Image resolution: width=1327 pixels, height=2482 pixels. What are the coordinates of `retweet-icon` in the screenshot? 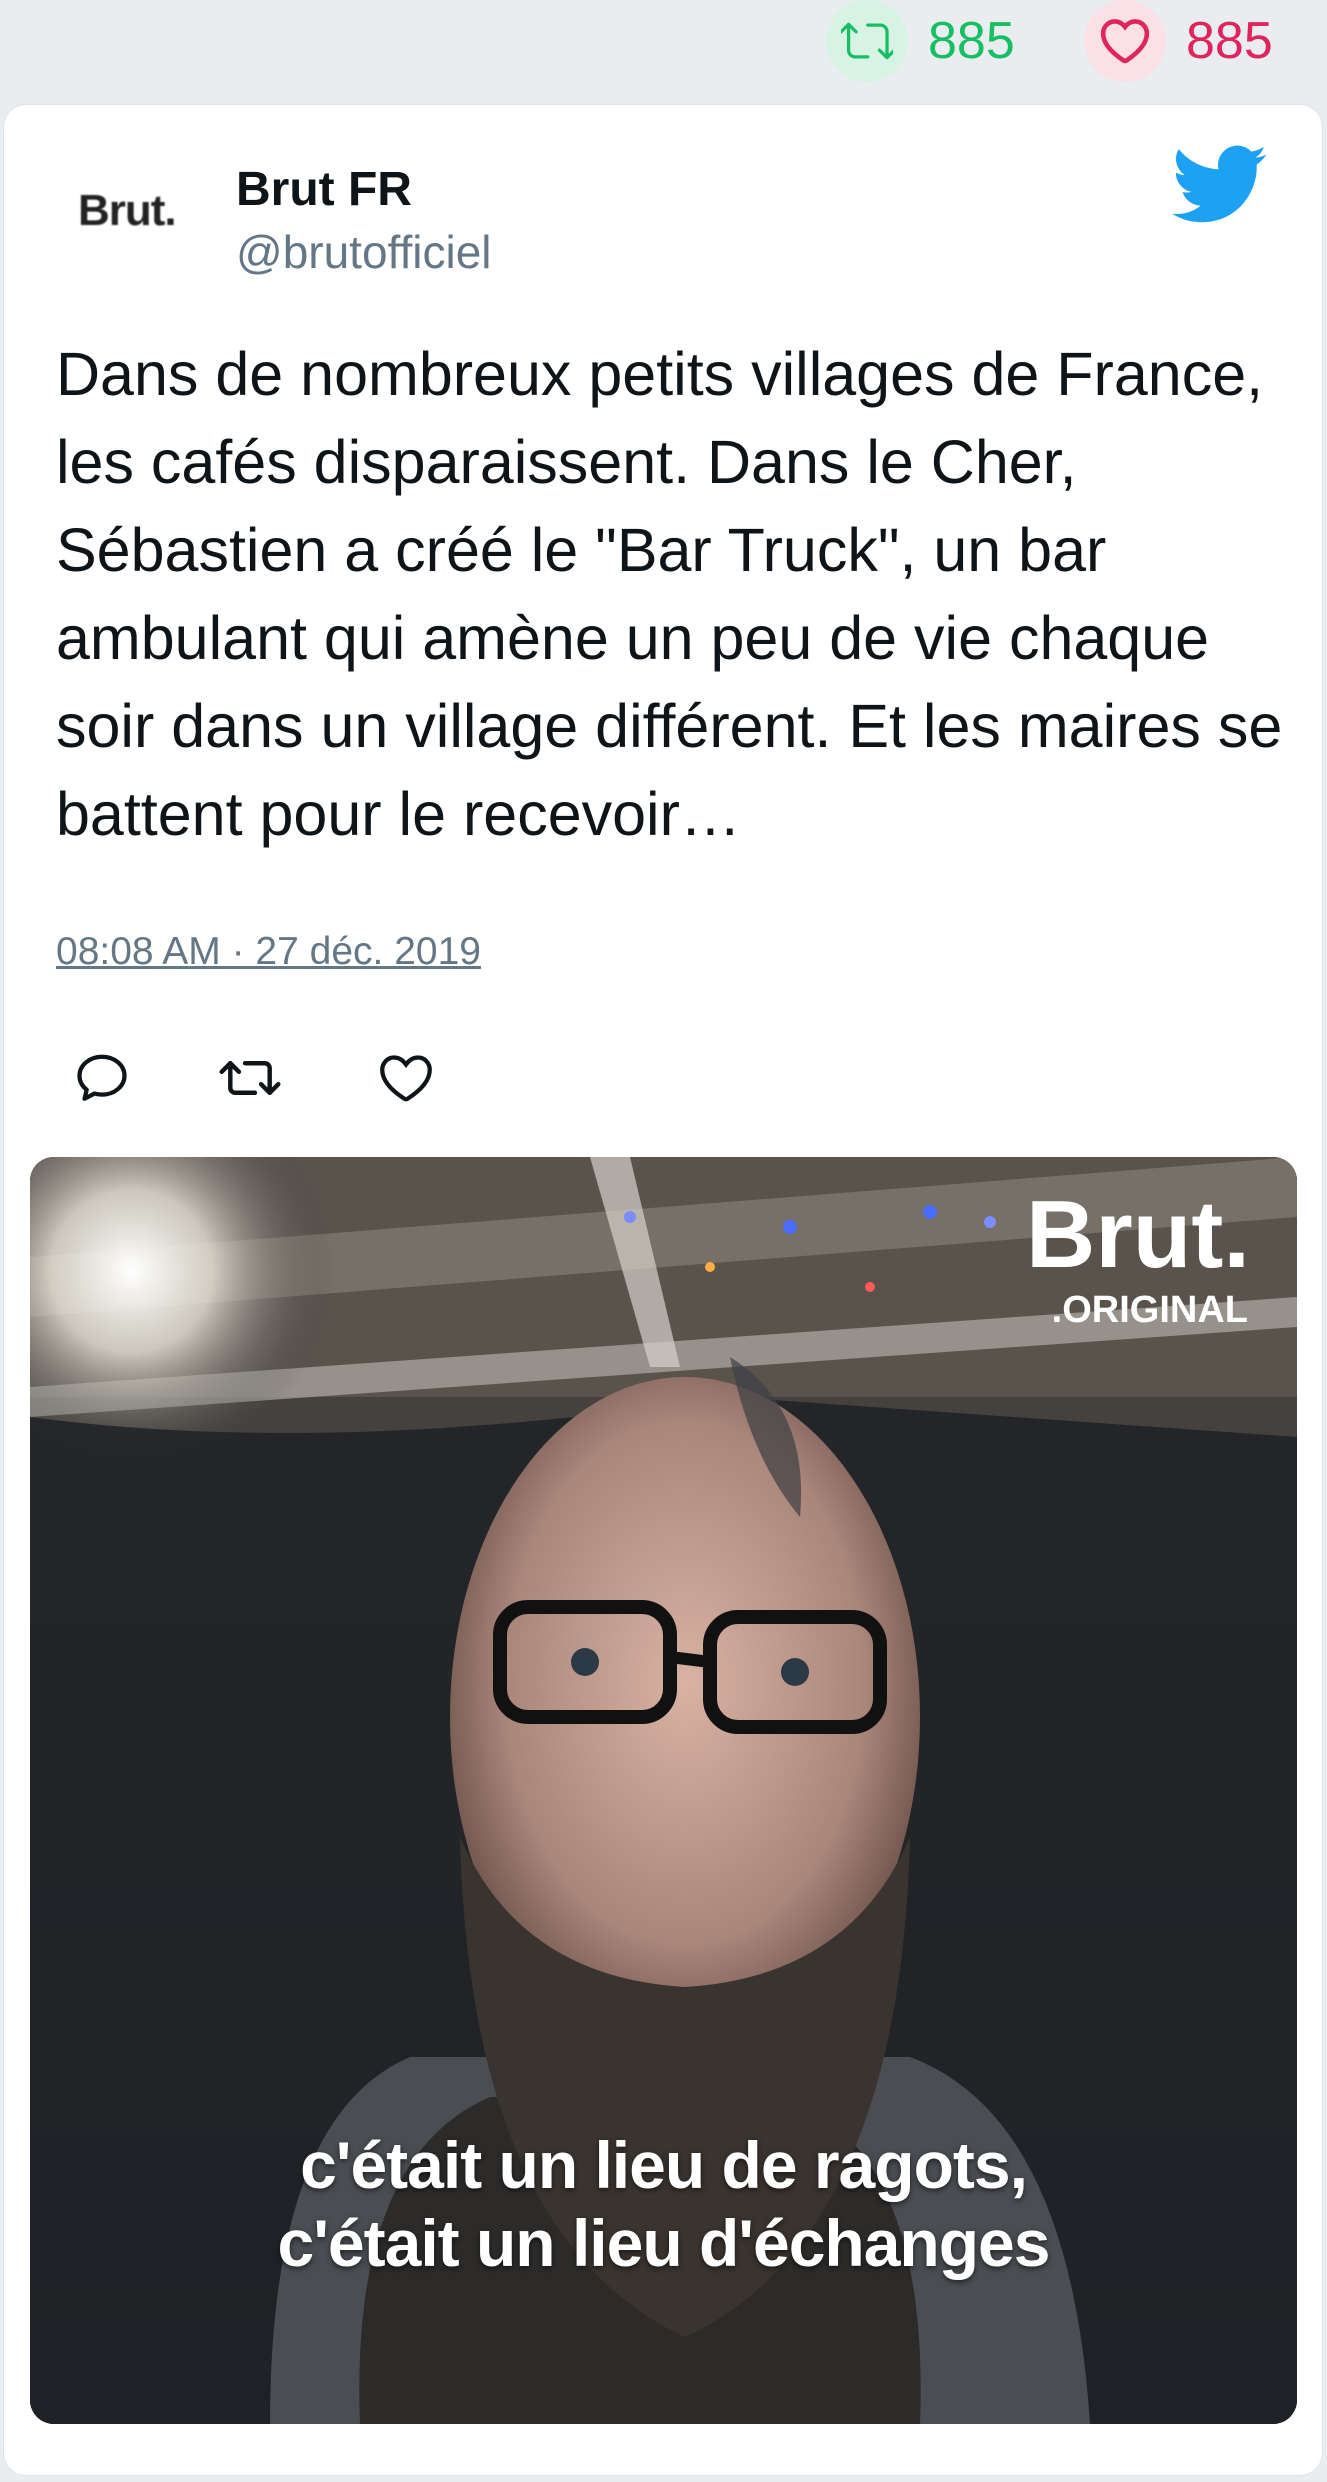 It's located at (867, 41).